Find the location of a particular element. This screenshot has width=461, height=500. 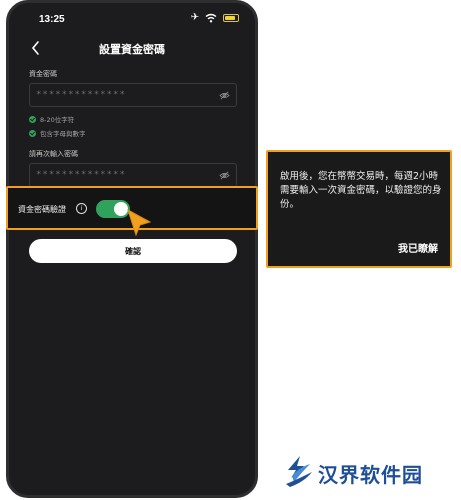

watermark-text: 汉界软件园 is located at coordinates (370, 475).